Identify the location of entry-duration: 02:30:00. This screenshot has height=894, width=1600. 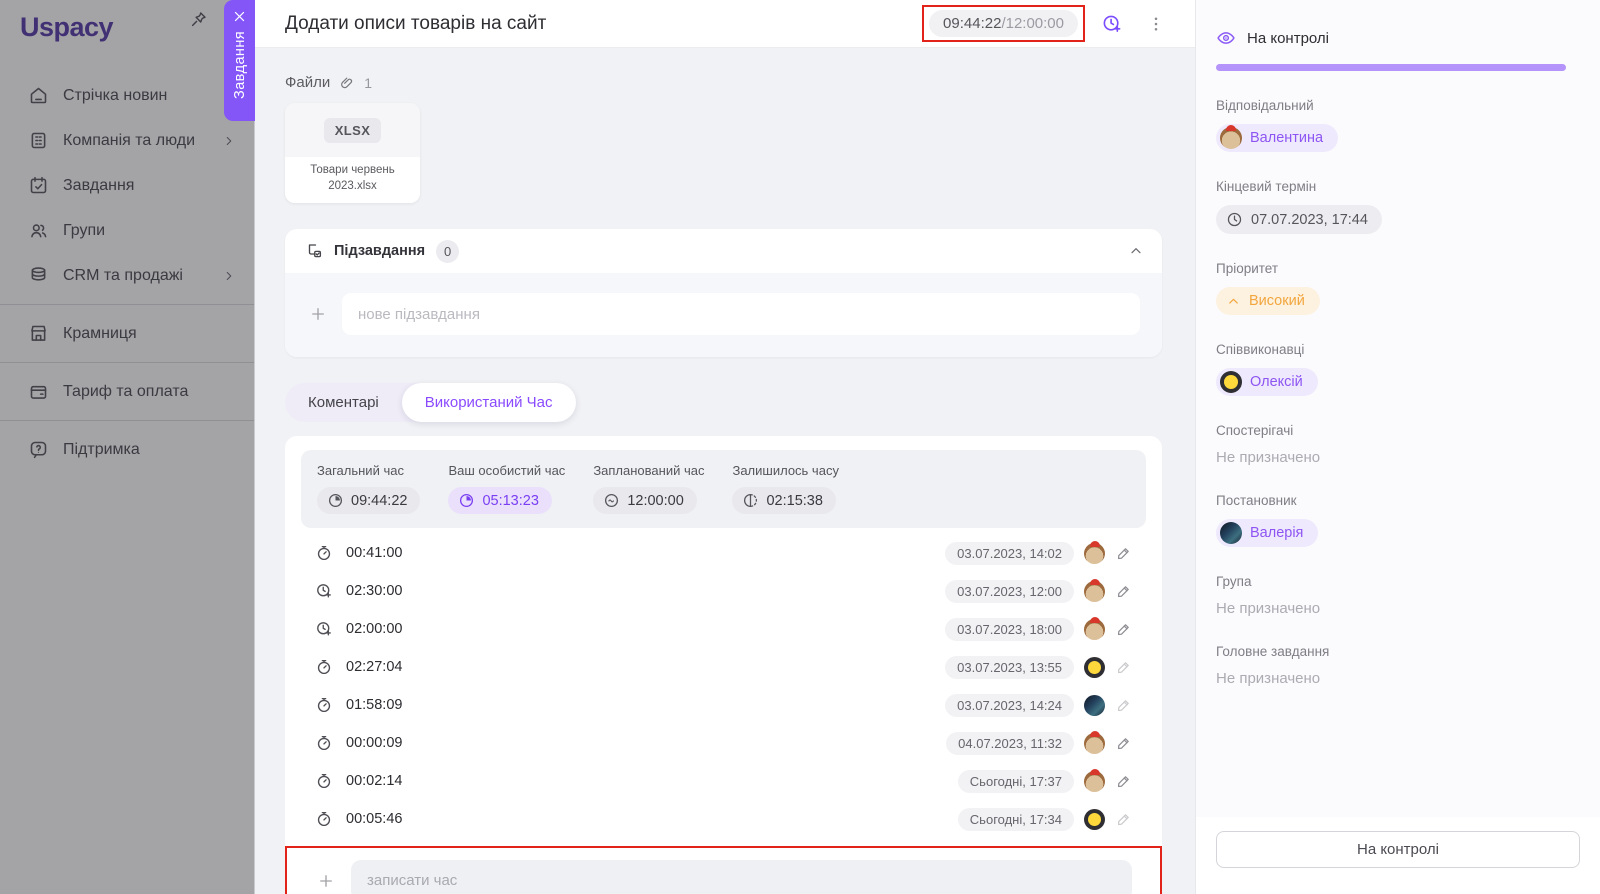
(374, 591).